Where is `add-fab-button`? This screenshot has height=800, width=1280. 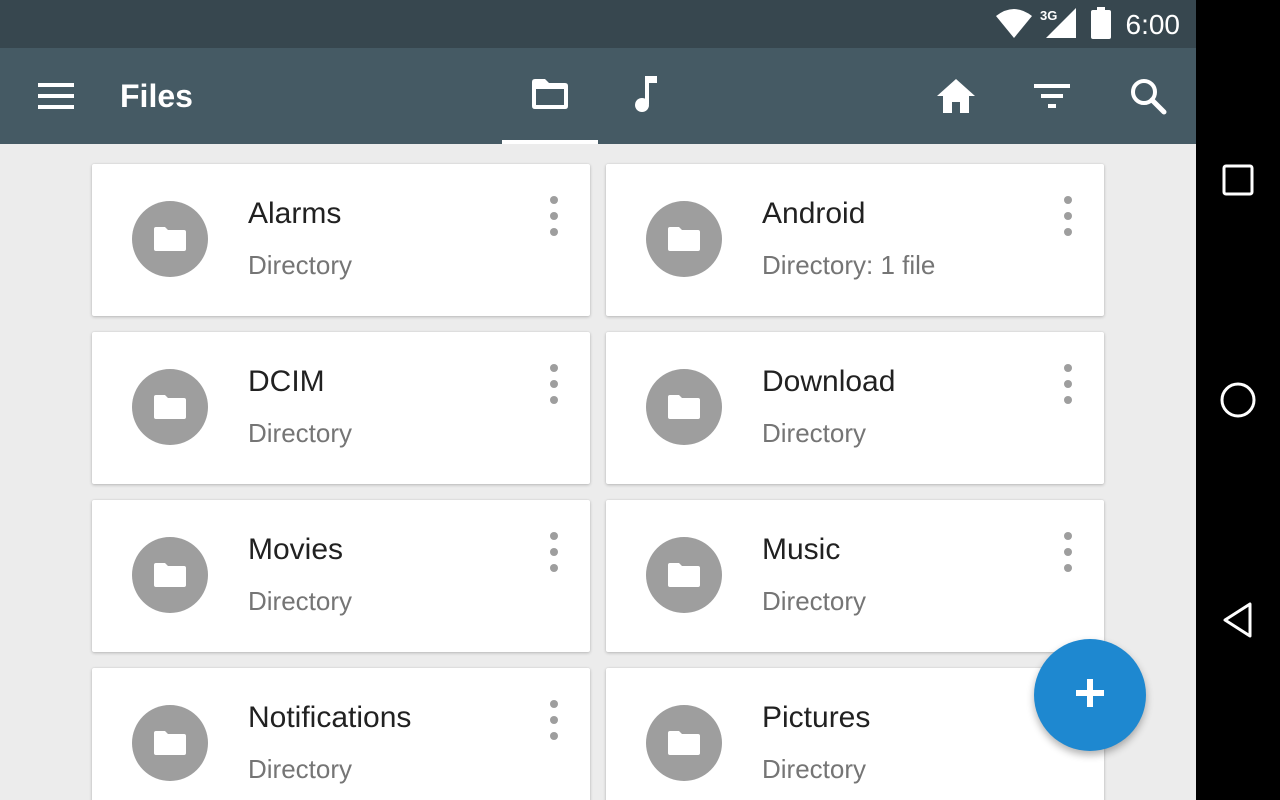 add-fab-button is located at coordinates (1090, 695).